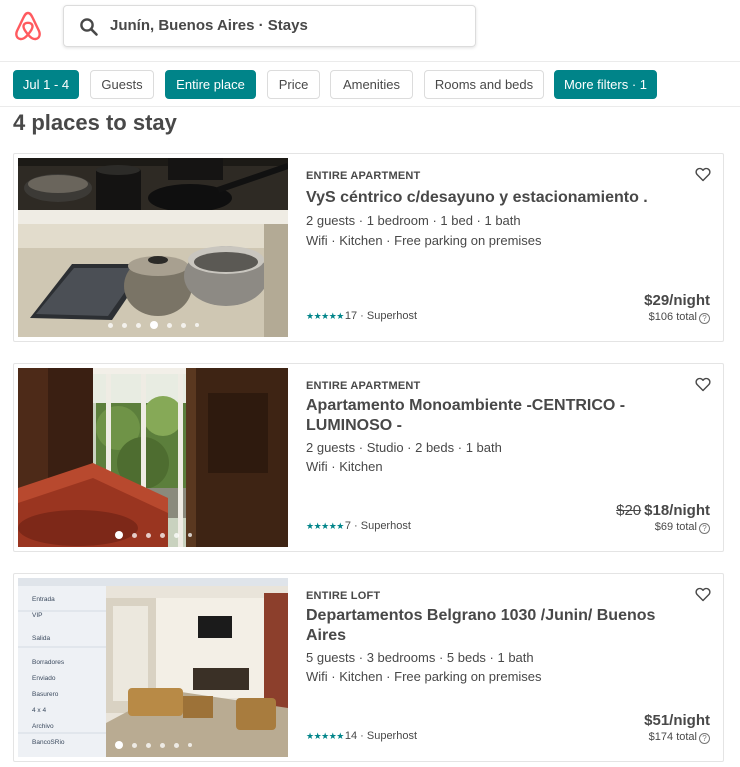 This screenshot has width=740, height=767. Describe the element at coordinates (677, 720) in the screenshot. I see `nightly-price: $51/night` at that location.